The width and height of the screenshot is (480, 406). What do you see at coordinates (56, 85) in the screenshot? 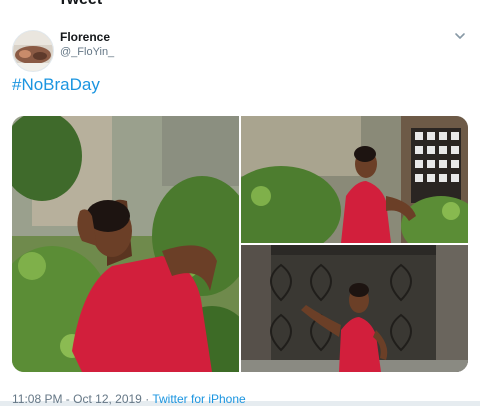
I see `hashtag-link: #NoBraDay` at bounding box center [56, 85].